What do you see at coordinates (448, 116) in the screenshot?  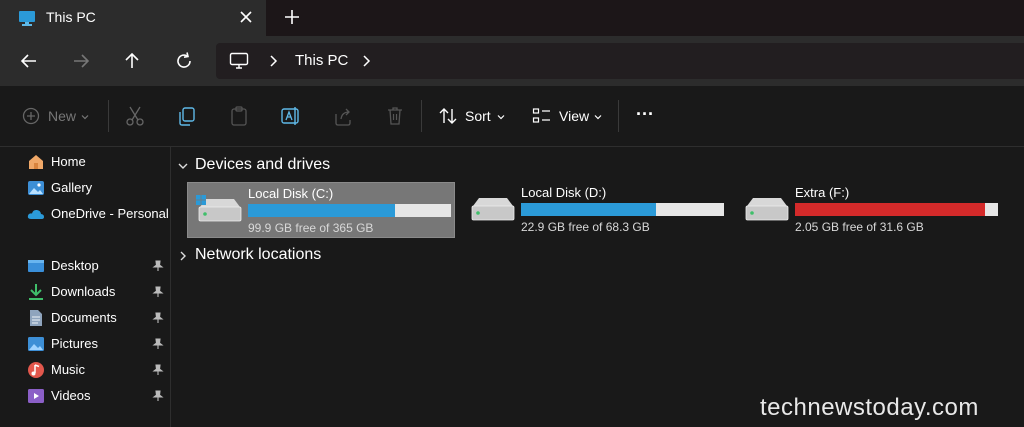 I see `sort-icon` at bounding box center [448, 116].